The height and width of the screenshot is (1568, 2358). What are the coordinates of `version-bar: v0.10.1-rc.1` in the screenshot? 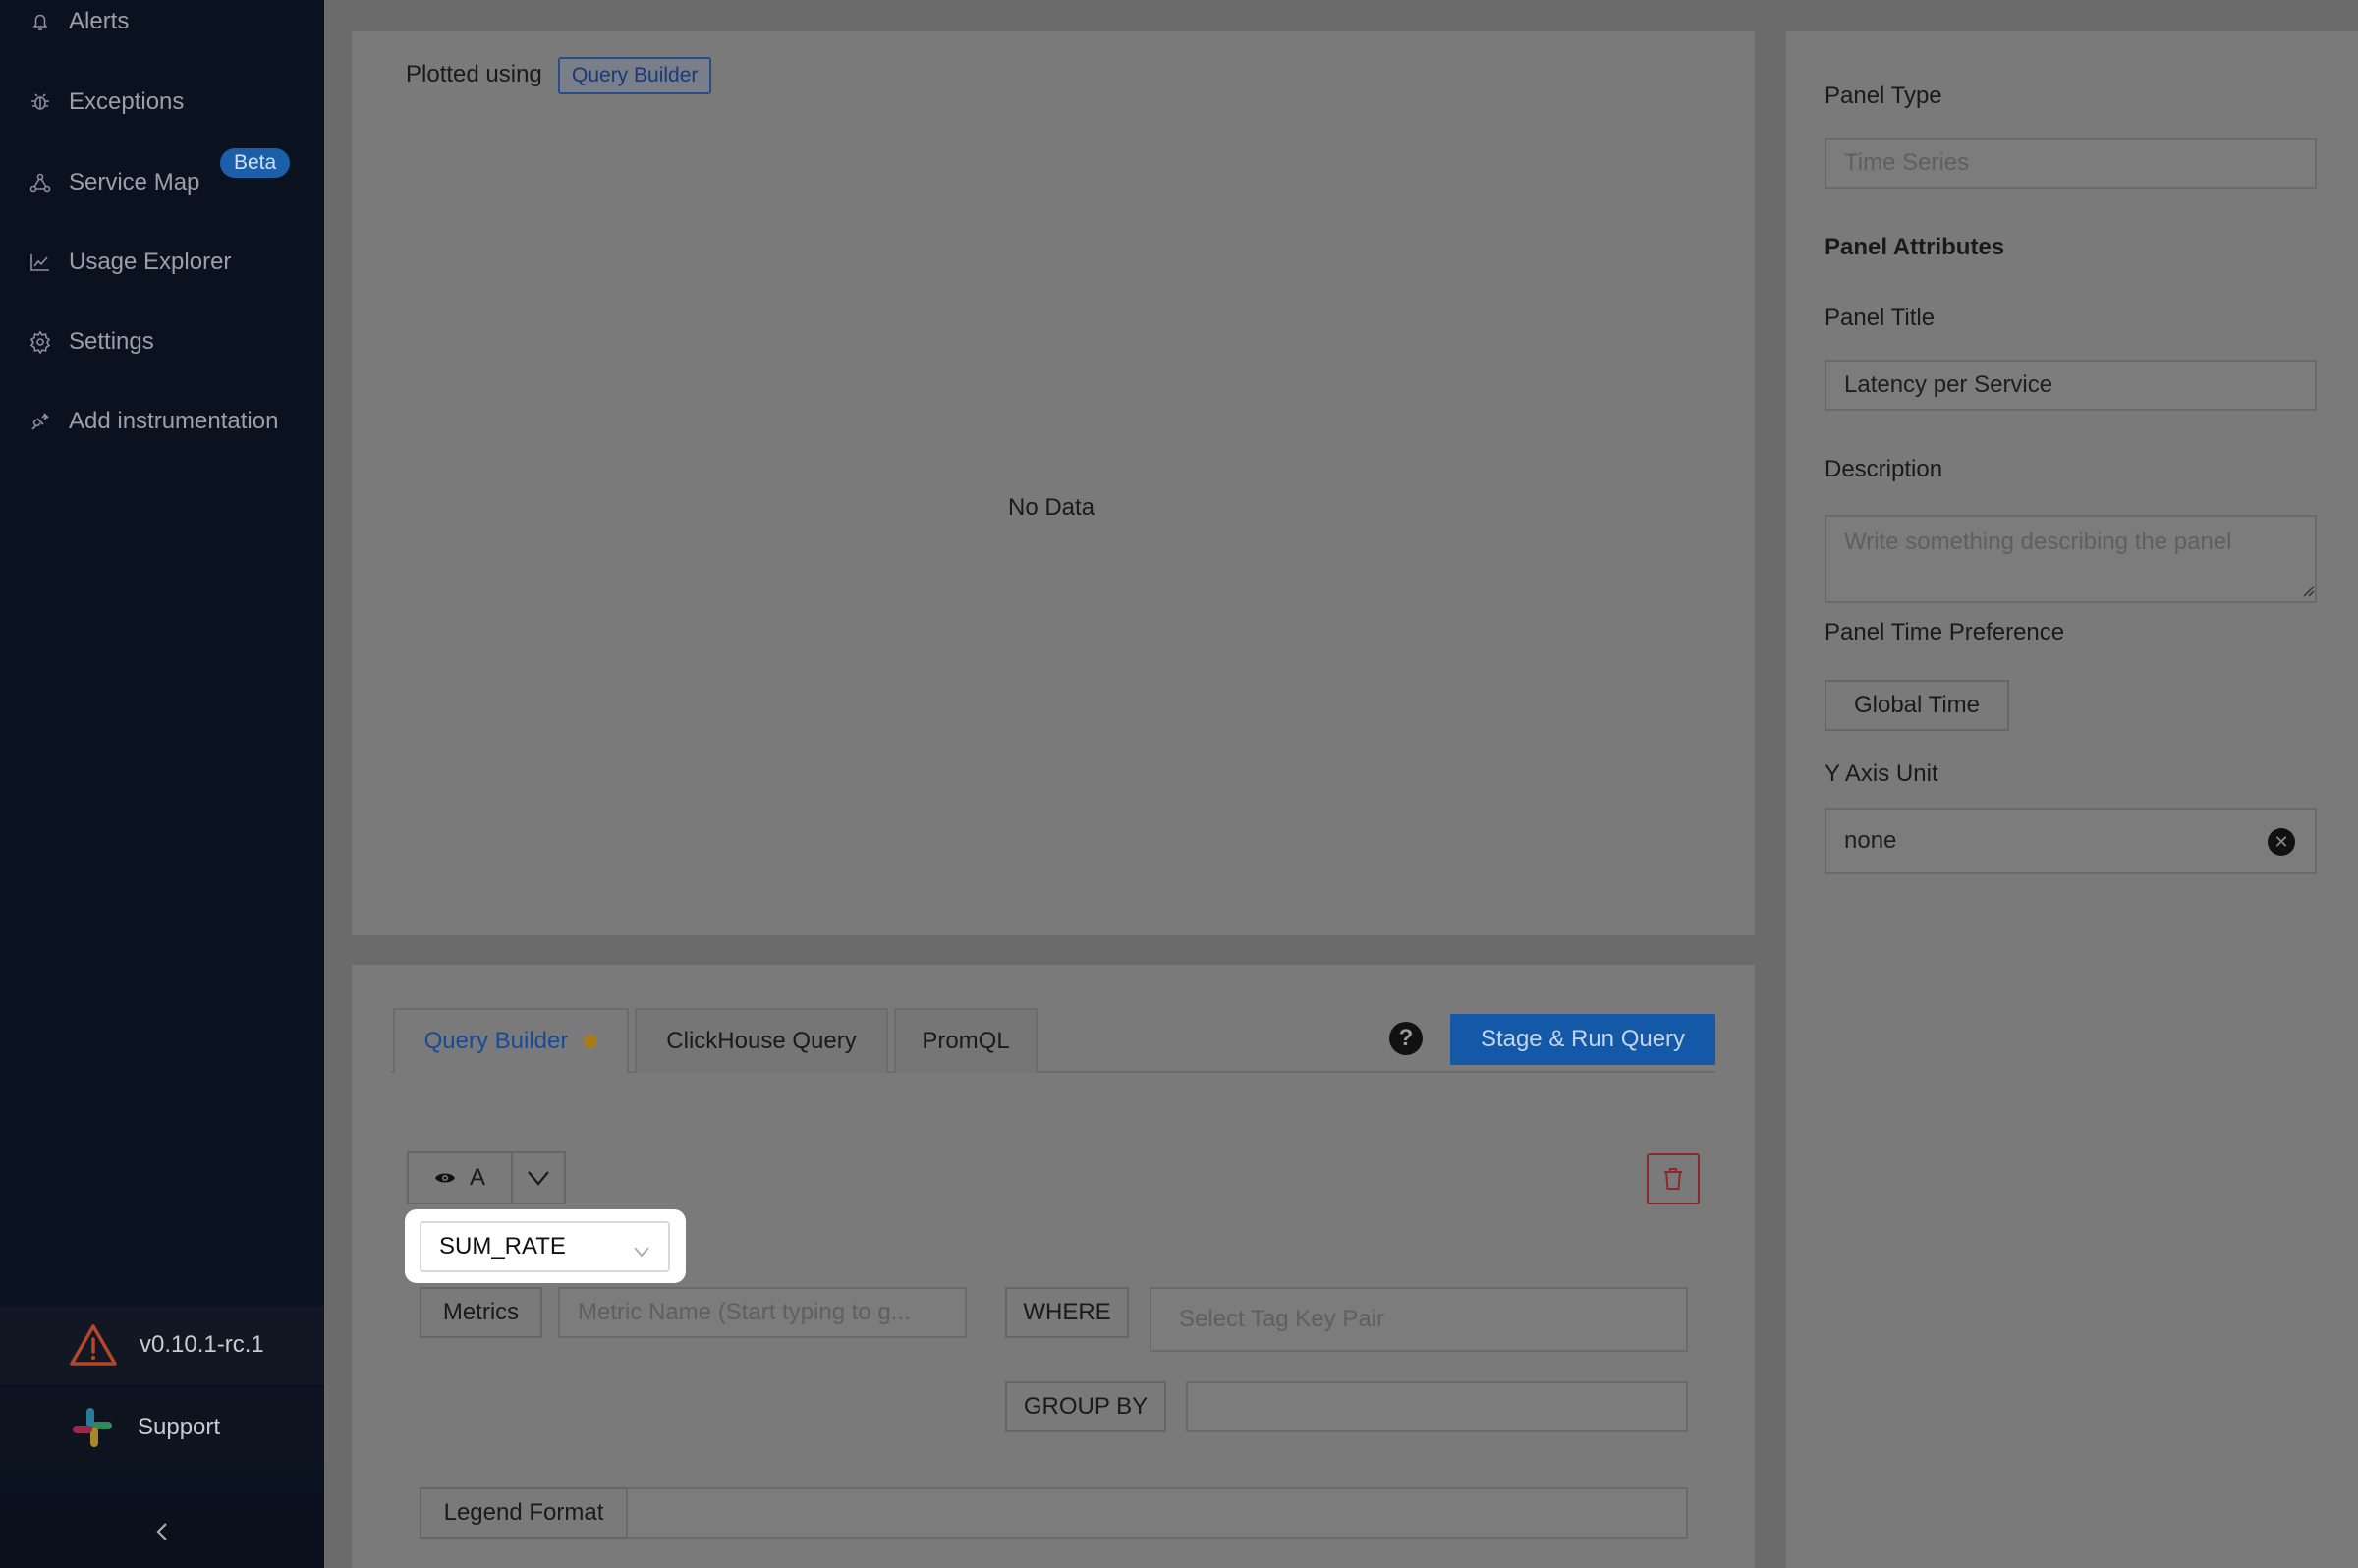 It's located at (162, 1345).